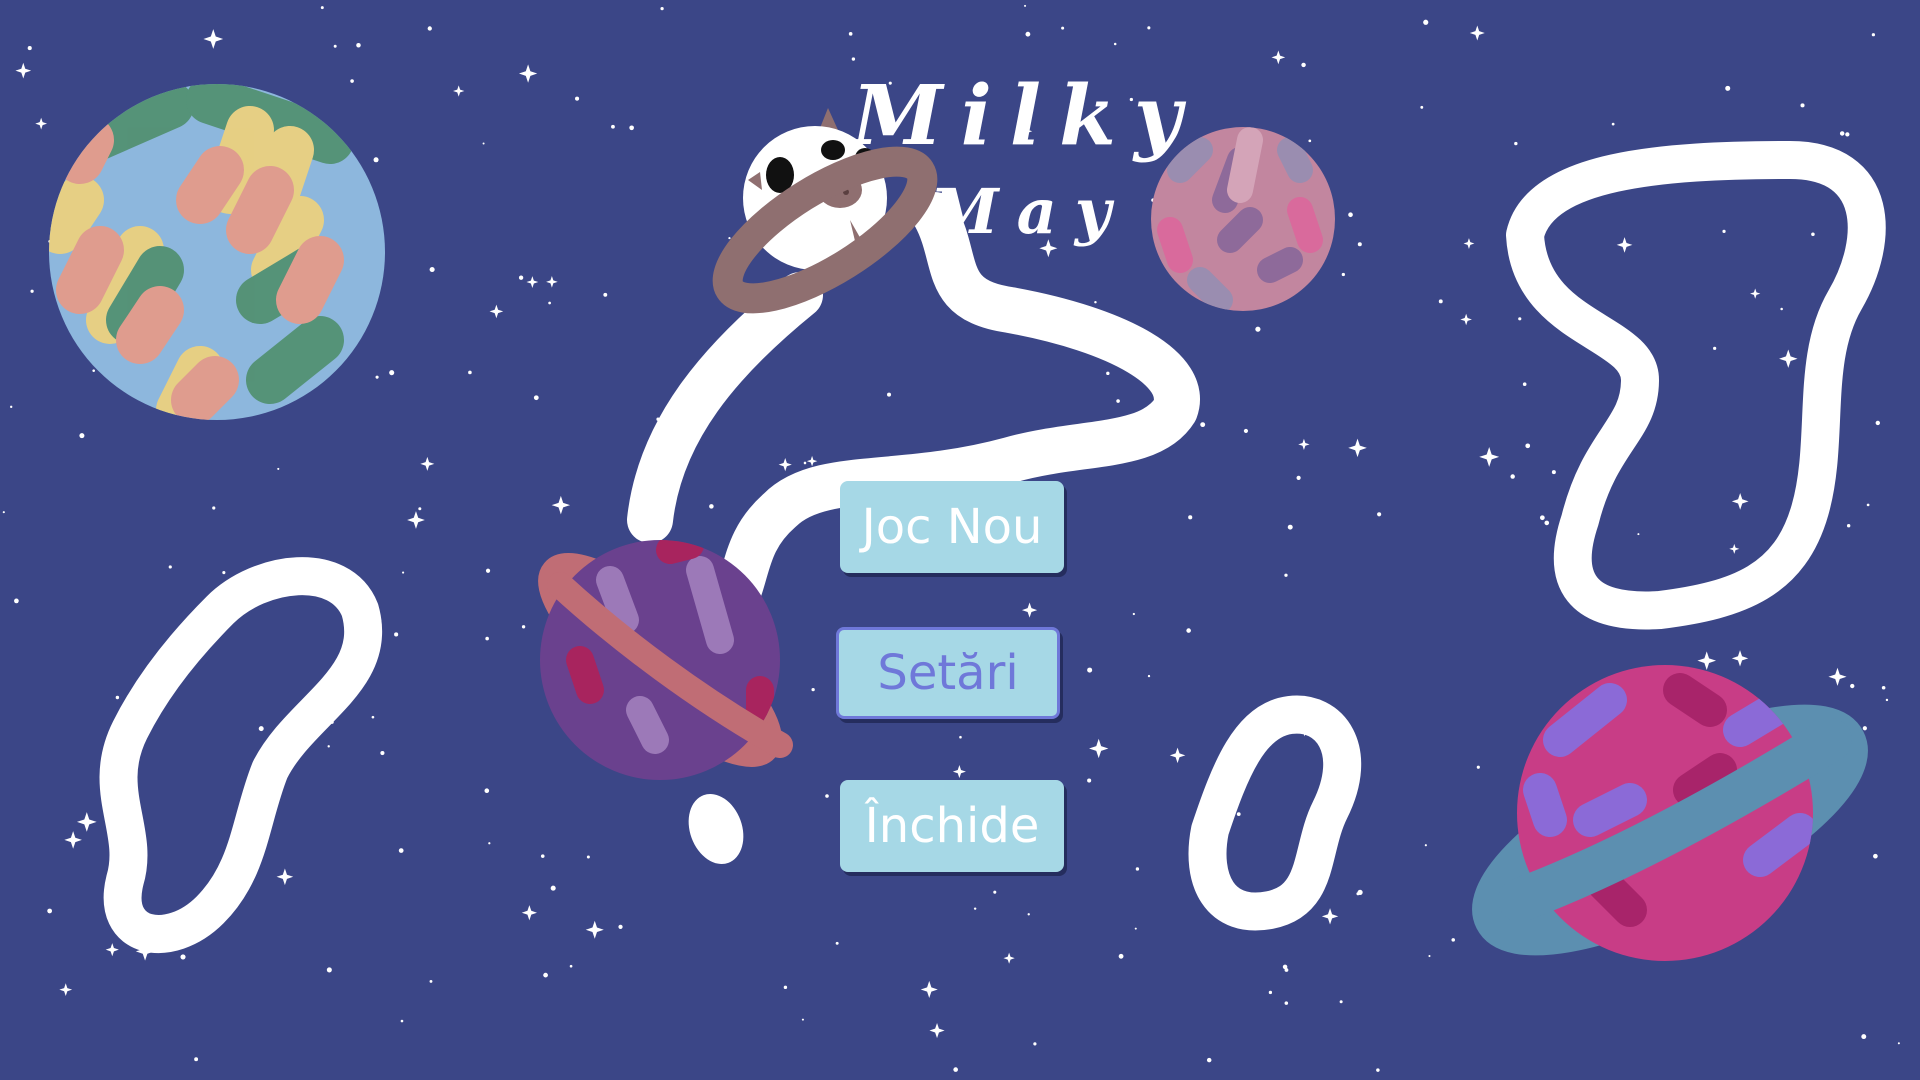 This screenshot has height=1080, width=1920. Describe the element at coordinates (952, 826) in the screenshot. I see `quit-button: Închide` at that location.